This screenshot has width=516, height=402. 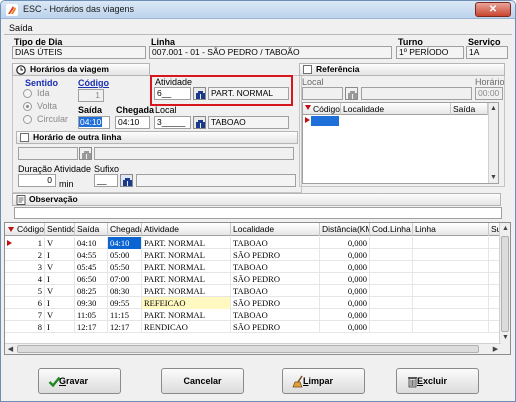 What do you see at coordinates (79, 52) in the screenshot?
I see `tipo-dia-field: DIAS ÚTEIS` at bounding box center [79, 52].